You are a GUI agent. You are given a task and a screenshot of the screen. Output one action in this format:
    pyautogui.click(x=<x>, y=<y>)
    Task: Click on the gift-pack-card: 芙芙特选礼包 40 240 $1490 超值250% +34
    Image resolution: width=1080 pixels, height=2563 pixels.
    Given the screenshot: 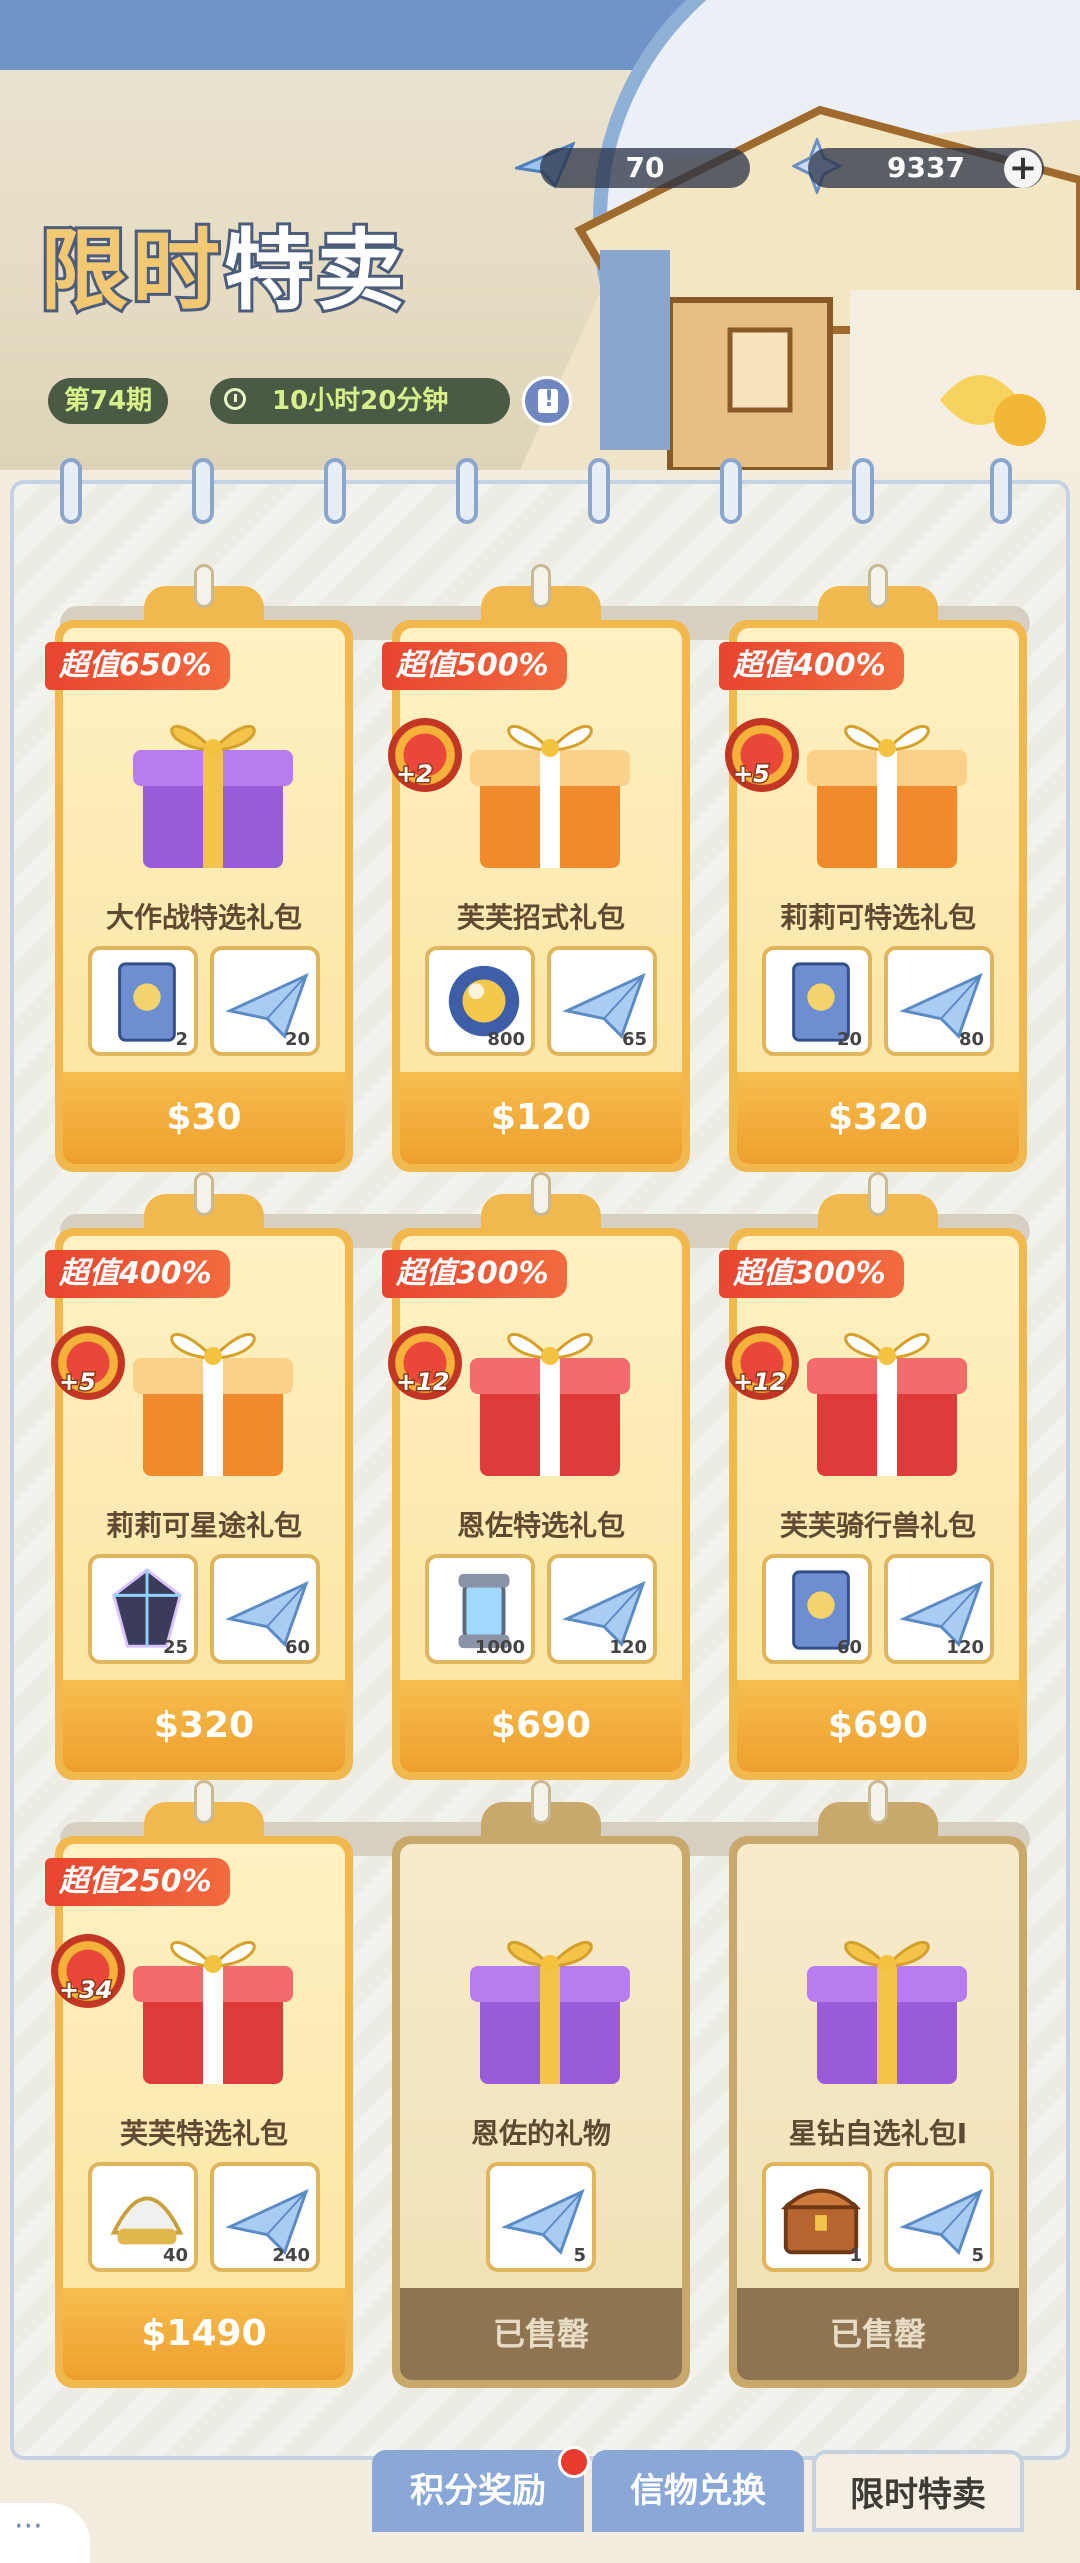 What is the action you would take?
    pyautogui.click(x=199, y=2084)
    